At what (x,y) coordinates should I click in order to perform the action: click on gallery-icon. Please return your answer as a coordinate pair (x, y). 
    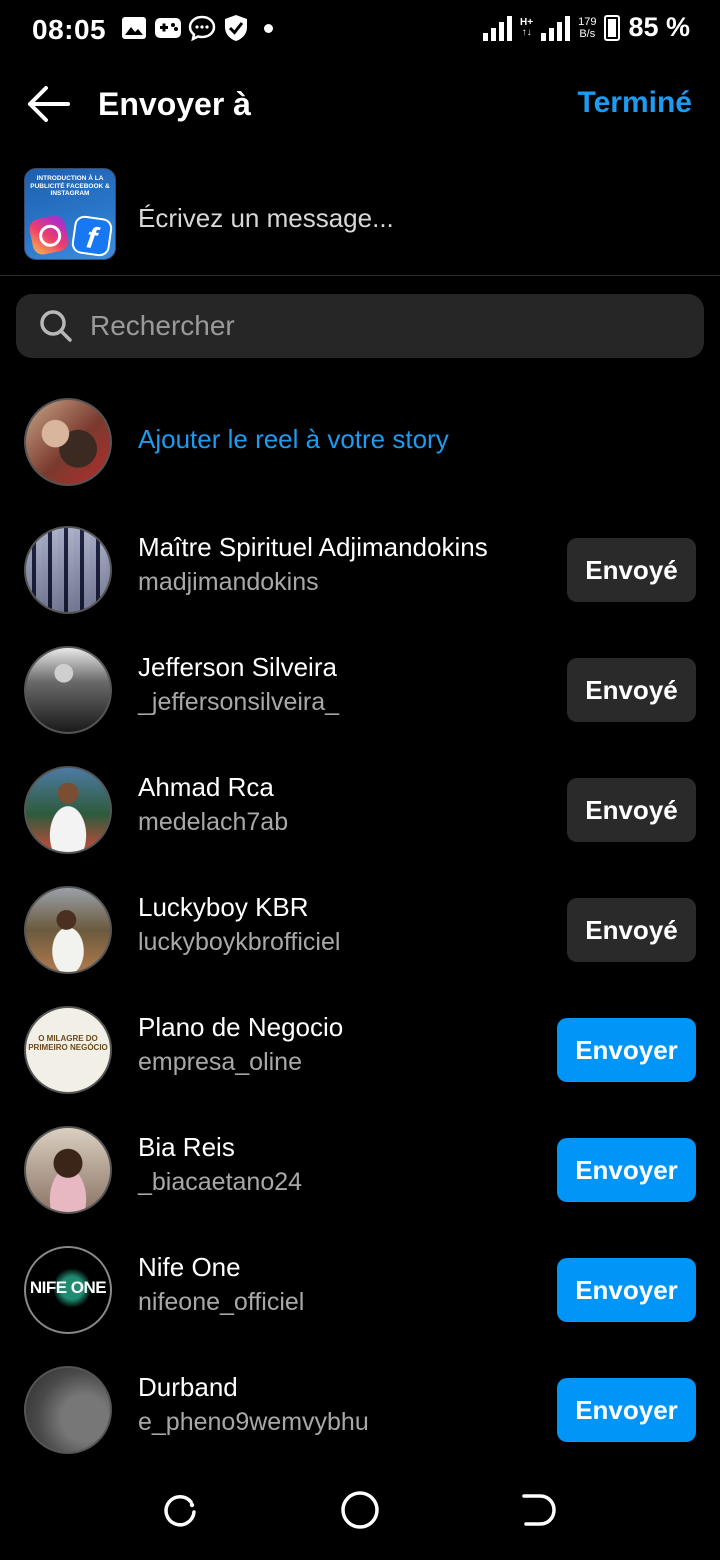
    Looking at the image, I should click on (134, 28).